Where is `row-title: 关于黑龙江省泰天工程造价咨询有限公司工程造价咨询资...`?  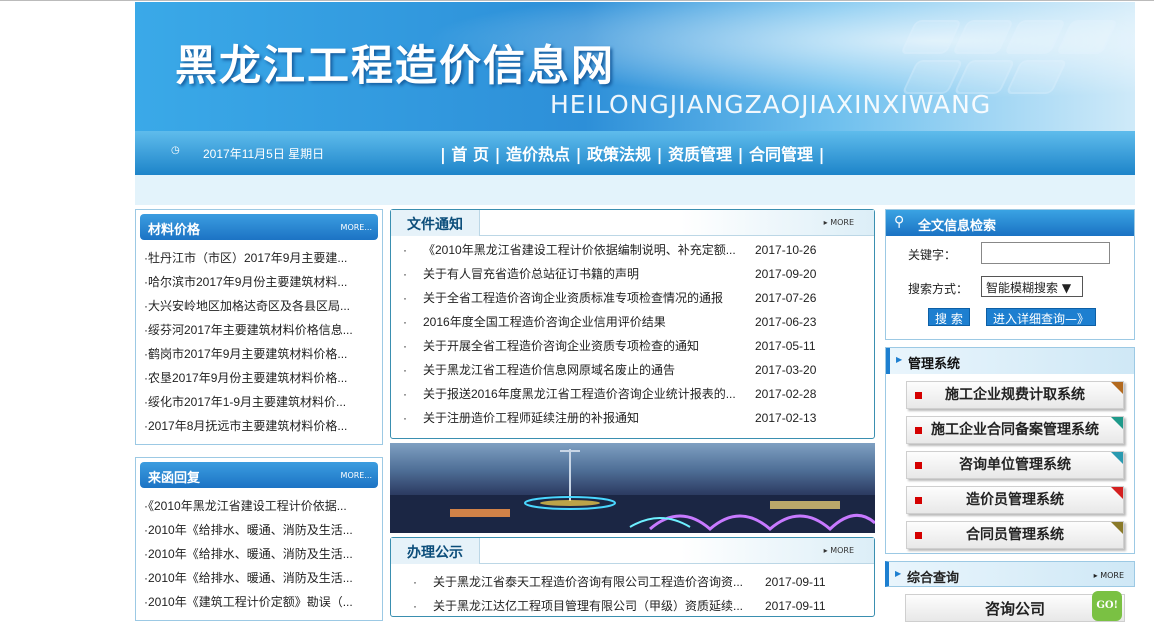
row-title: 关于黑龙江省泰天工程造价咨询有限公司工程造价咨询资... is located at coordinates (593, 582).